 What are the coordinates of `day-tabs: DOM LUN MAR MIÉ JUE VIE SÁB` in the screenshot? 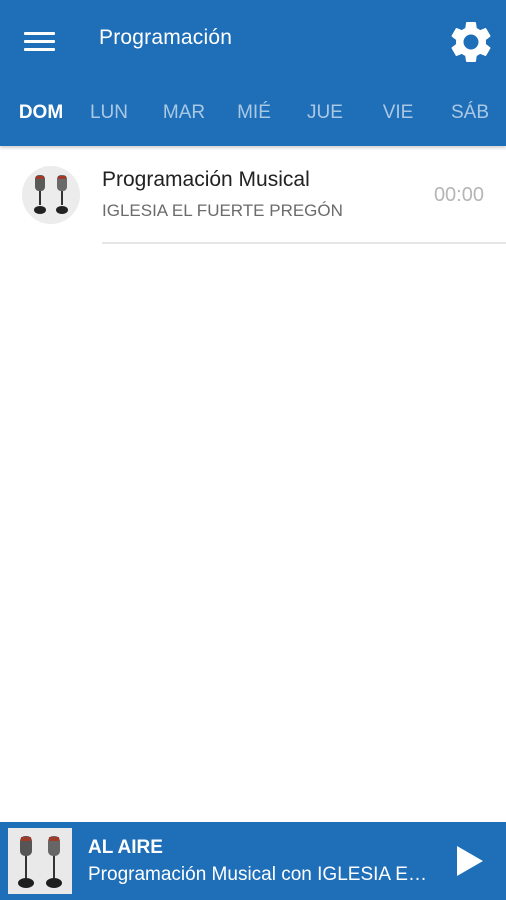 It's located at (253, 116).